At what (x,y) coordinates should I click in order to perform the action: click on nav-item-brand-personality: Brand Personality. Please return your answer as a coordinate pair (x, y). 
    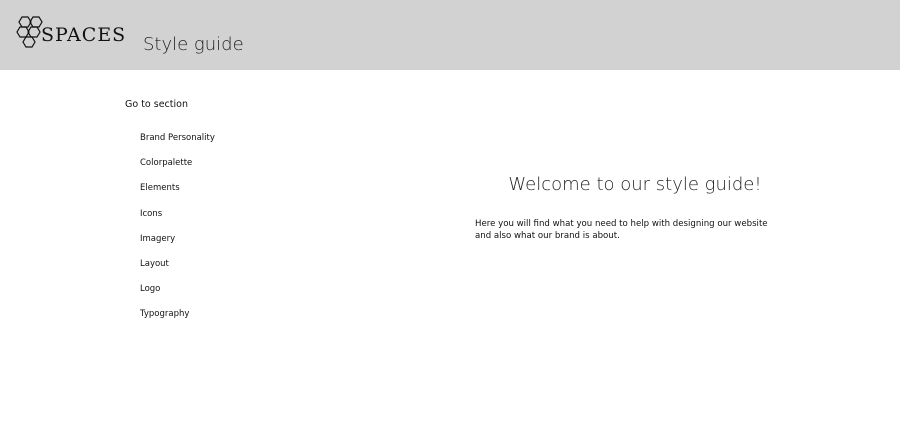
    Looking at the image, I should click on (177, 144).